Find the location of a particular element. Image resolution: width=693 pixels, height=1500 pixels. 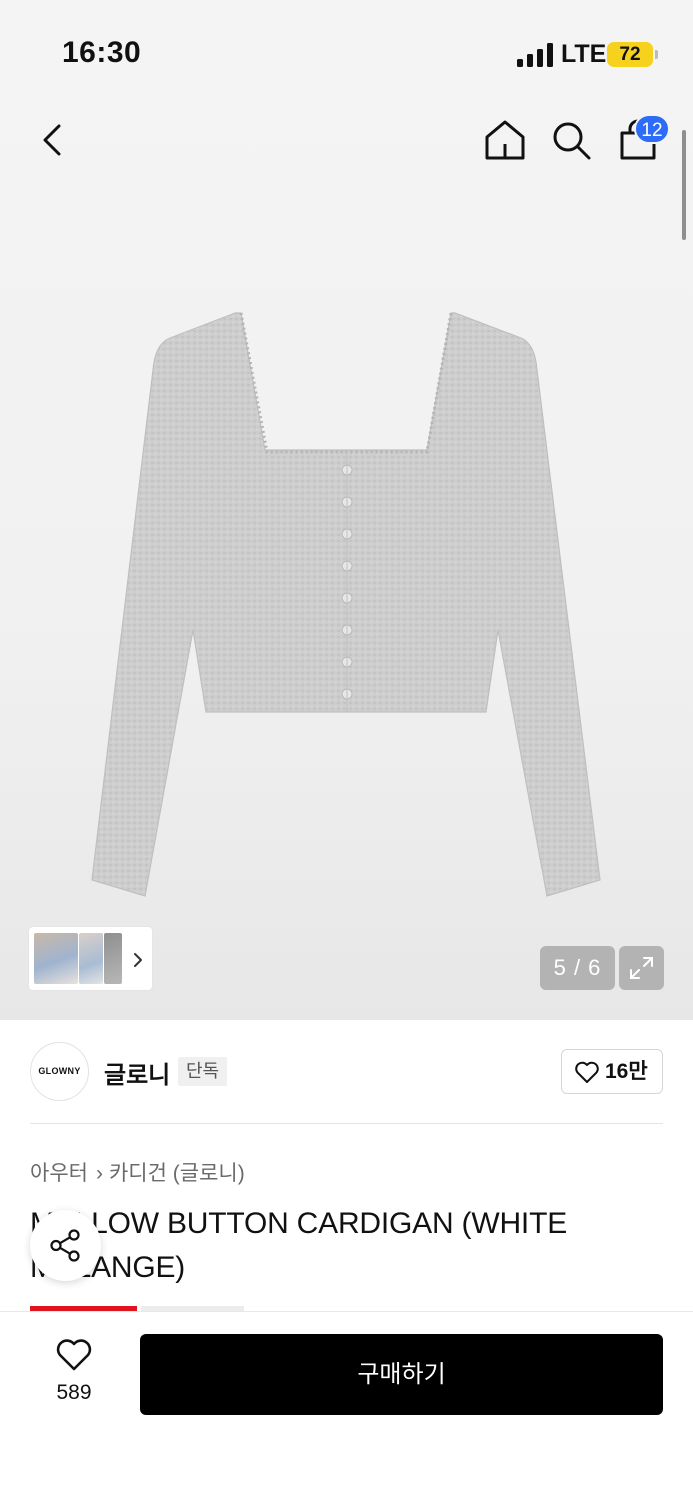

home-icon is located at coordinates (505, 140).